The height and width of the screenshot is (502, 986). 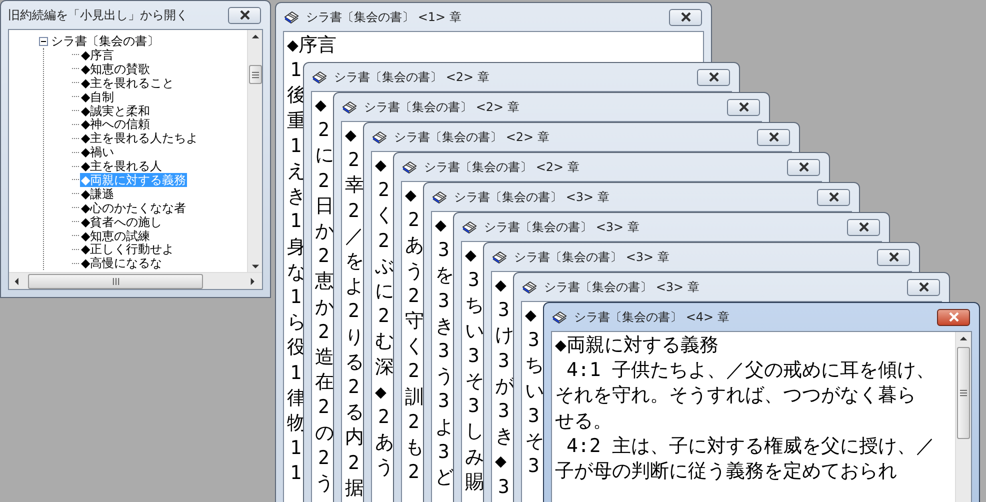 What do you see at coordinates (324, 206) in the screenshot?
I see `text-line: 日` at bounding box center [324, 206].